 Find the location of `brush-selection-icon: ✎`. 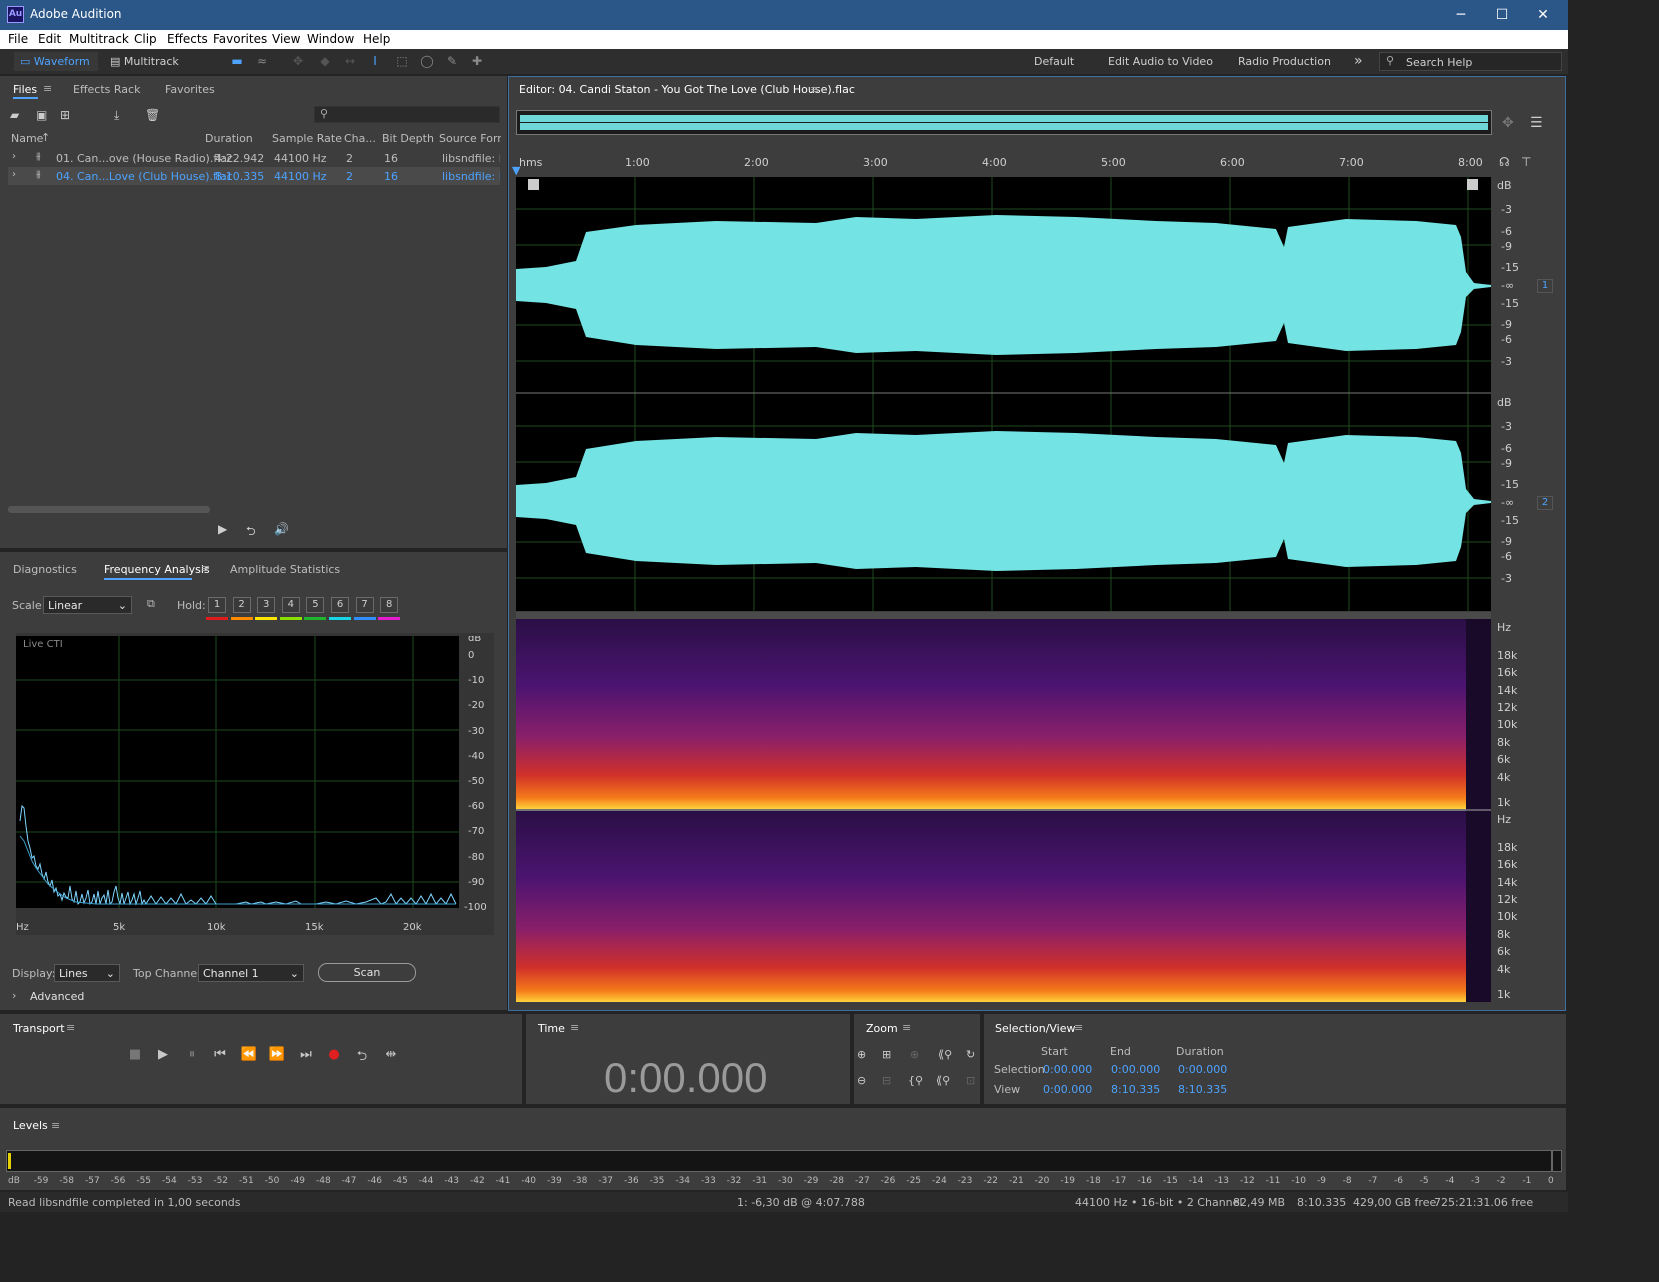

brush-selection-icon: ✎ is located at coordinates (452, 61).